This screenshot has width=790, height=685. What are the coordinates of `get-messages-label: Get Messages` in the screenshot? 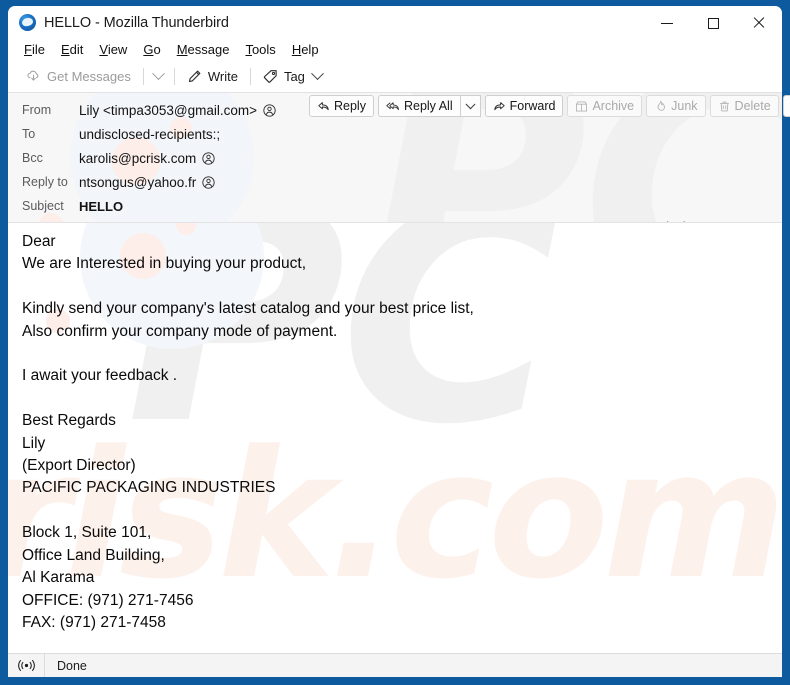 It's located at (89, 76).